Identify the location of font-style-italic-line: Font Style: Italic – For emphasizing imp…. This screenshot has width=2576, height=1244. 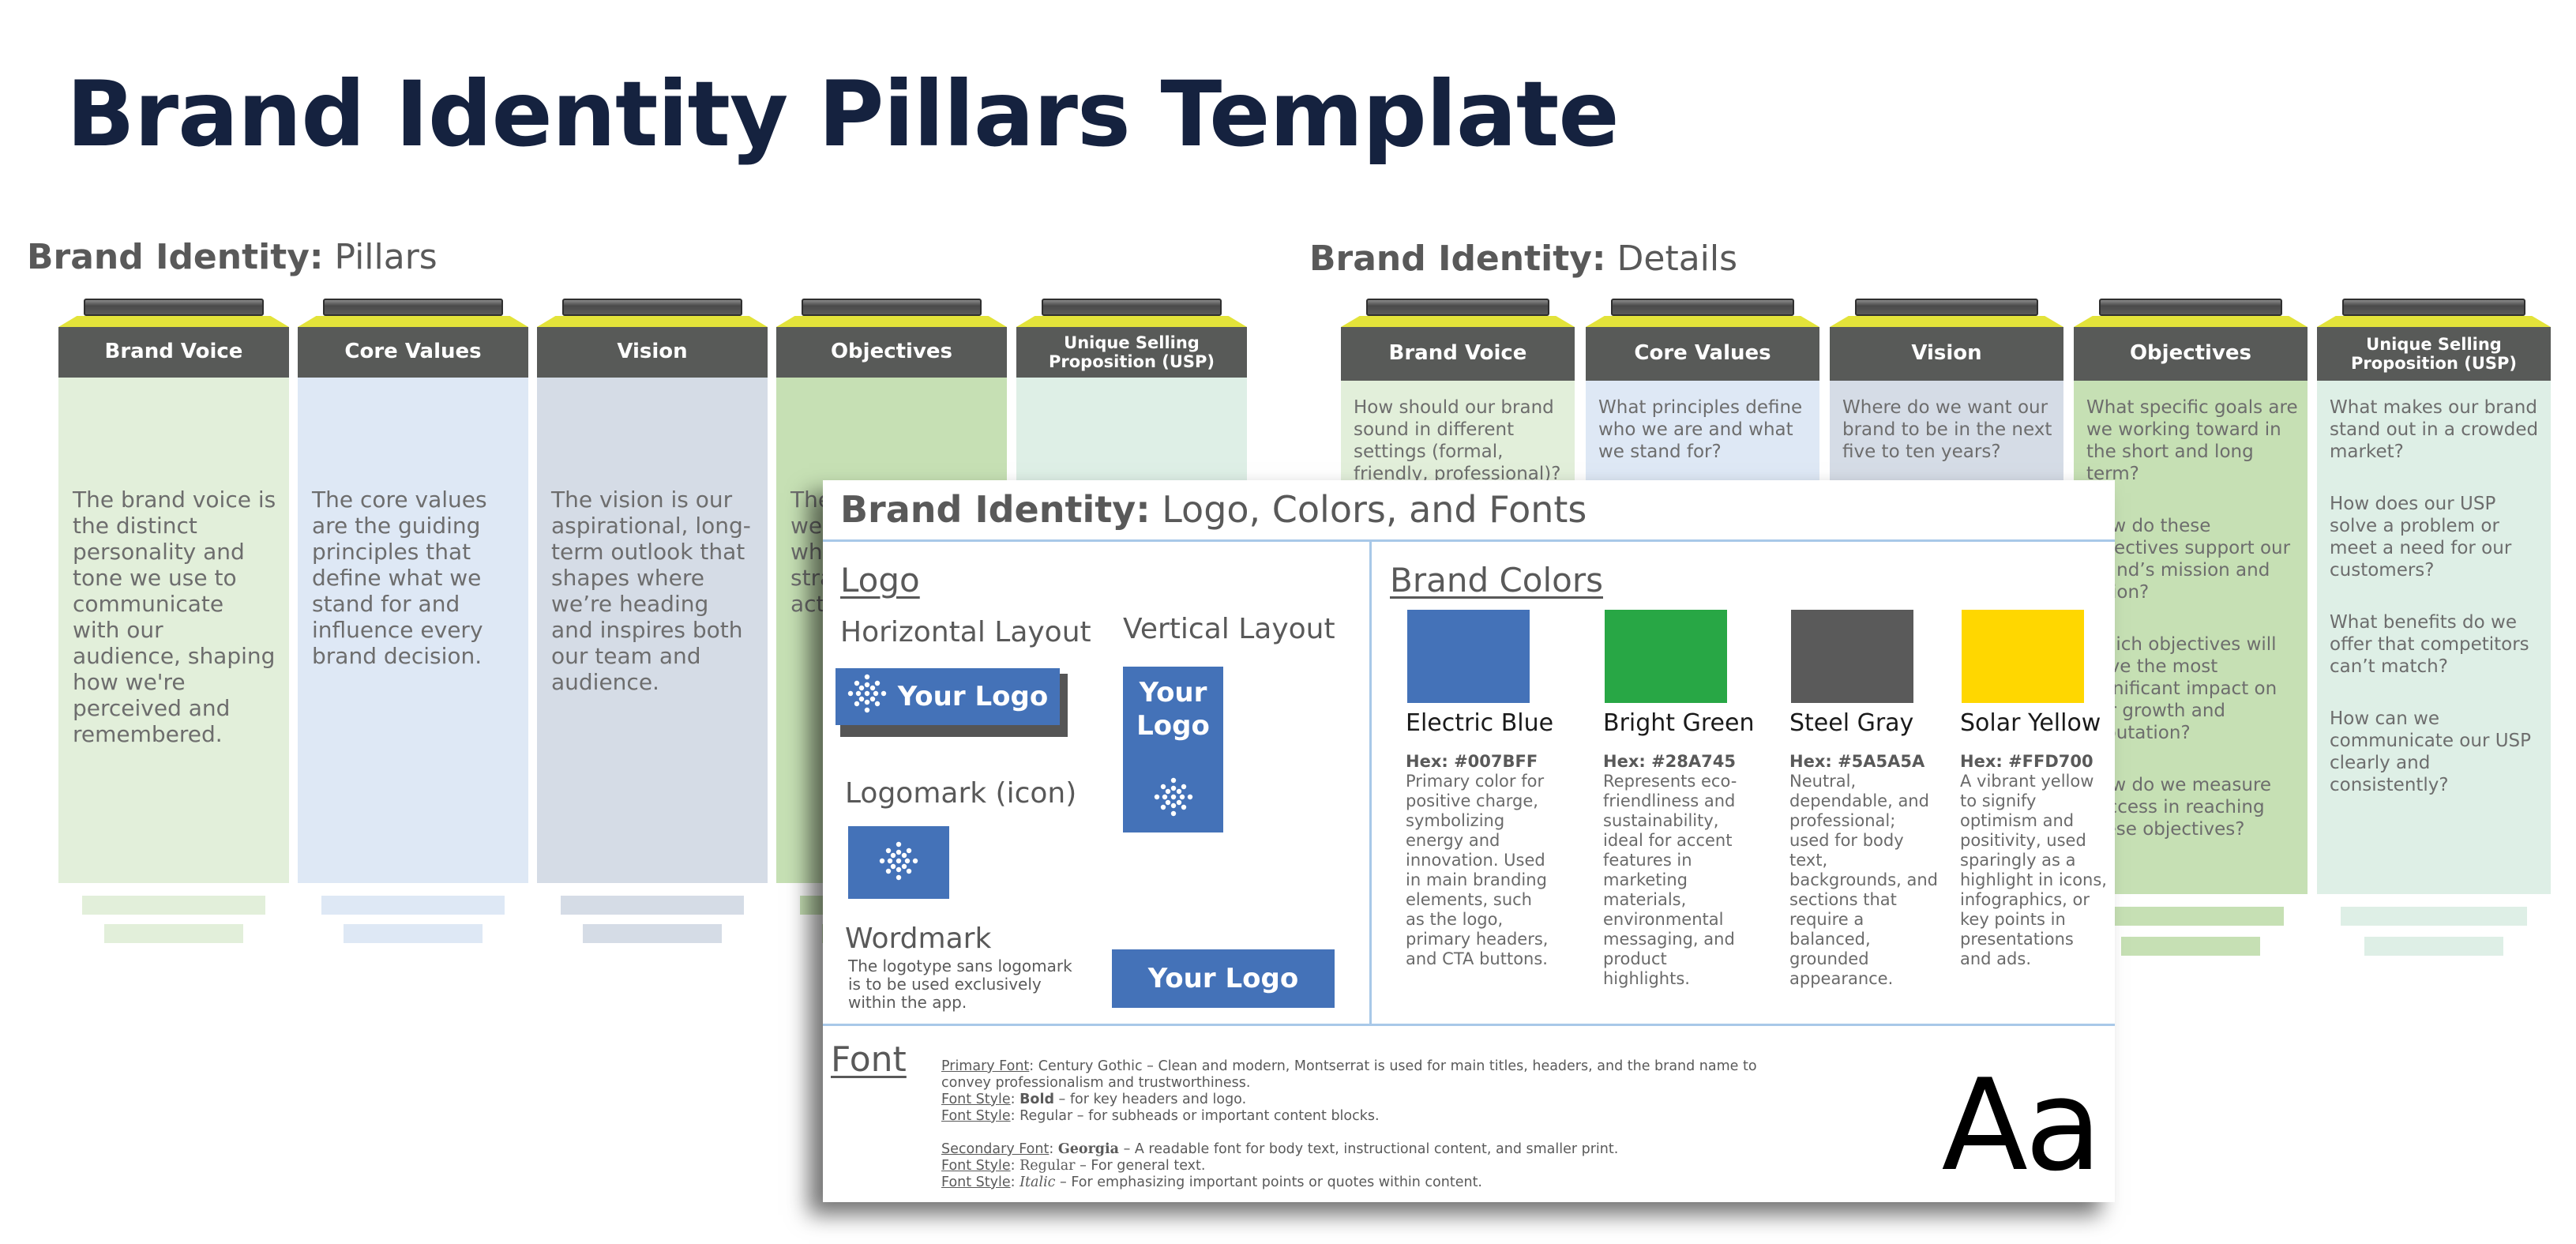
(1211, 1182).